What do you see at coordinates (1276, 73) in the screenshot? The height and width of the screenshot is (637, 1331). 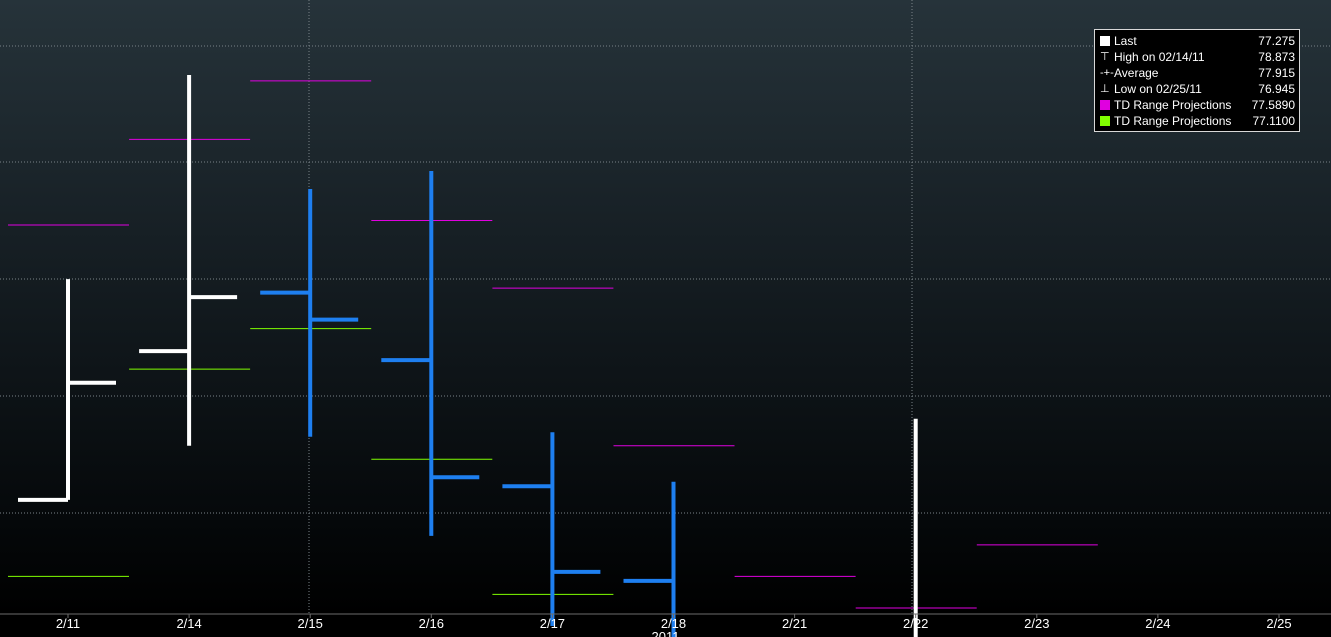 I see `legend-value: 77.915` at bounding box center [1276, 73].